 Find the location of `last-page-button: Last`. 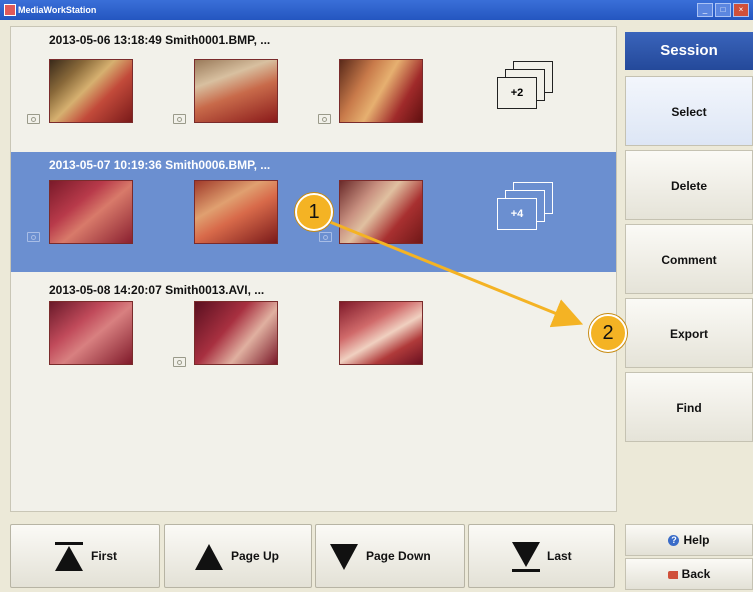

last-page-button: Last is located at coordinates (541, 556).